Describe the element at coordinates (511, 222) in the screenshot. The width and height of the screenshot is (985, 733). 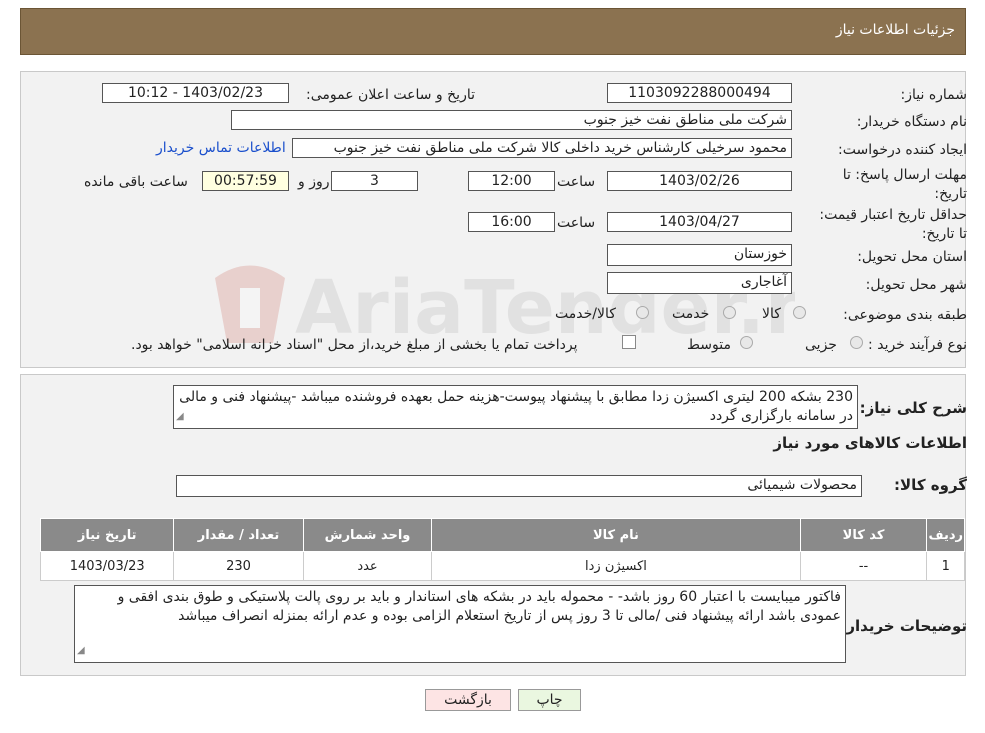
I see `validity-time-field: 16:00` at that location.